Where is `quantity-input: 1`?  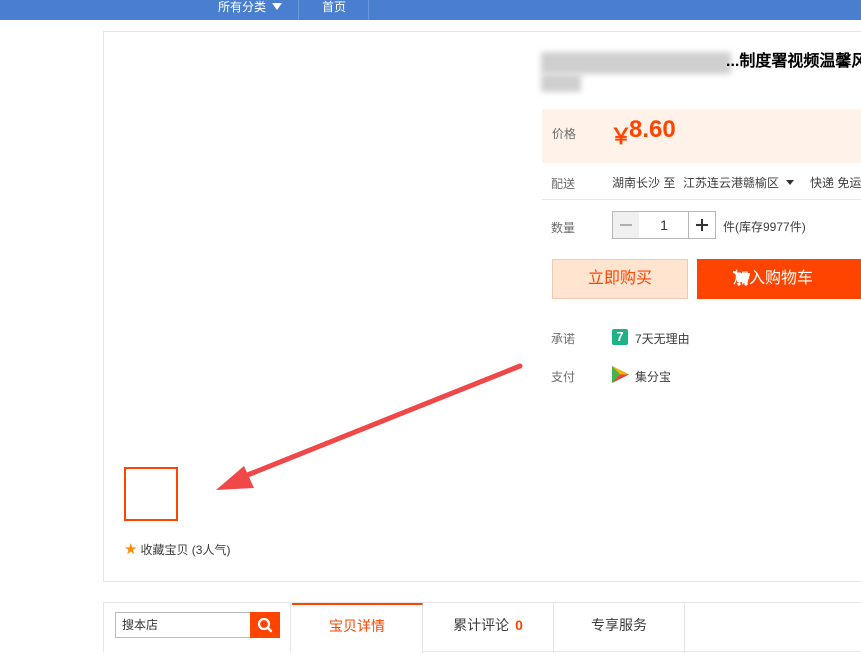
quantity-input: 1 is located at coordinates (664, 225).